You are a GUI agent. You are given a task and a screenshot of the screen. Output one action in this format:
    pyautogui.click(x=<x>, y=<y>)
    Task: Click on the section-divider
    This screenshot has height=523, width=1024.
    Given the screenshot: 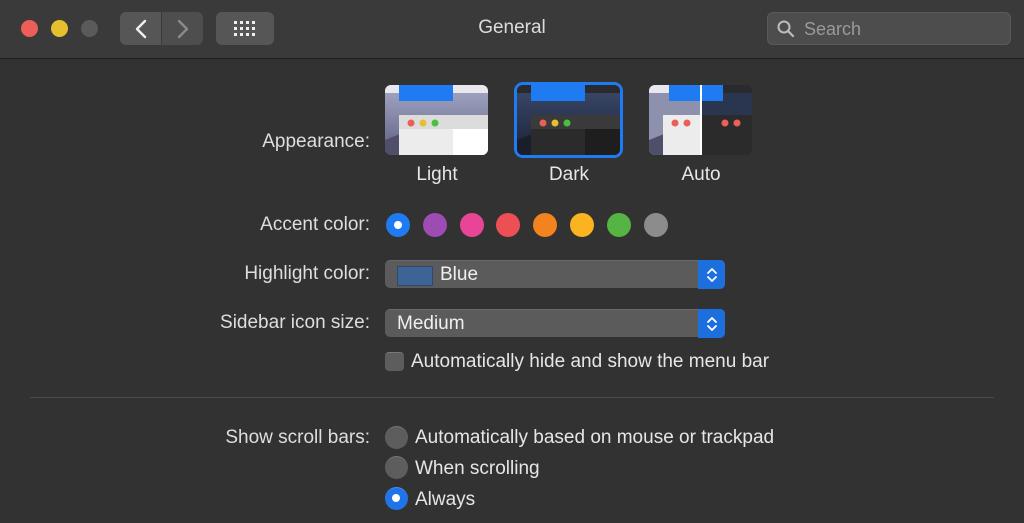 What is the action you would take?
    pyautogui.click(x=512, y=397)
    